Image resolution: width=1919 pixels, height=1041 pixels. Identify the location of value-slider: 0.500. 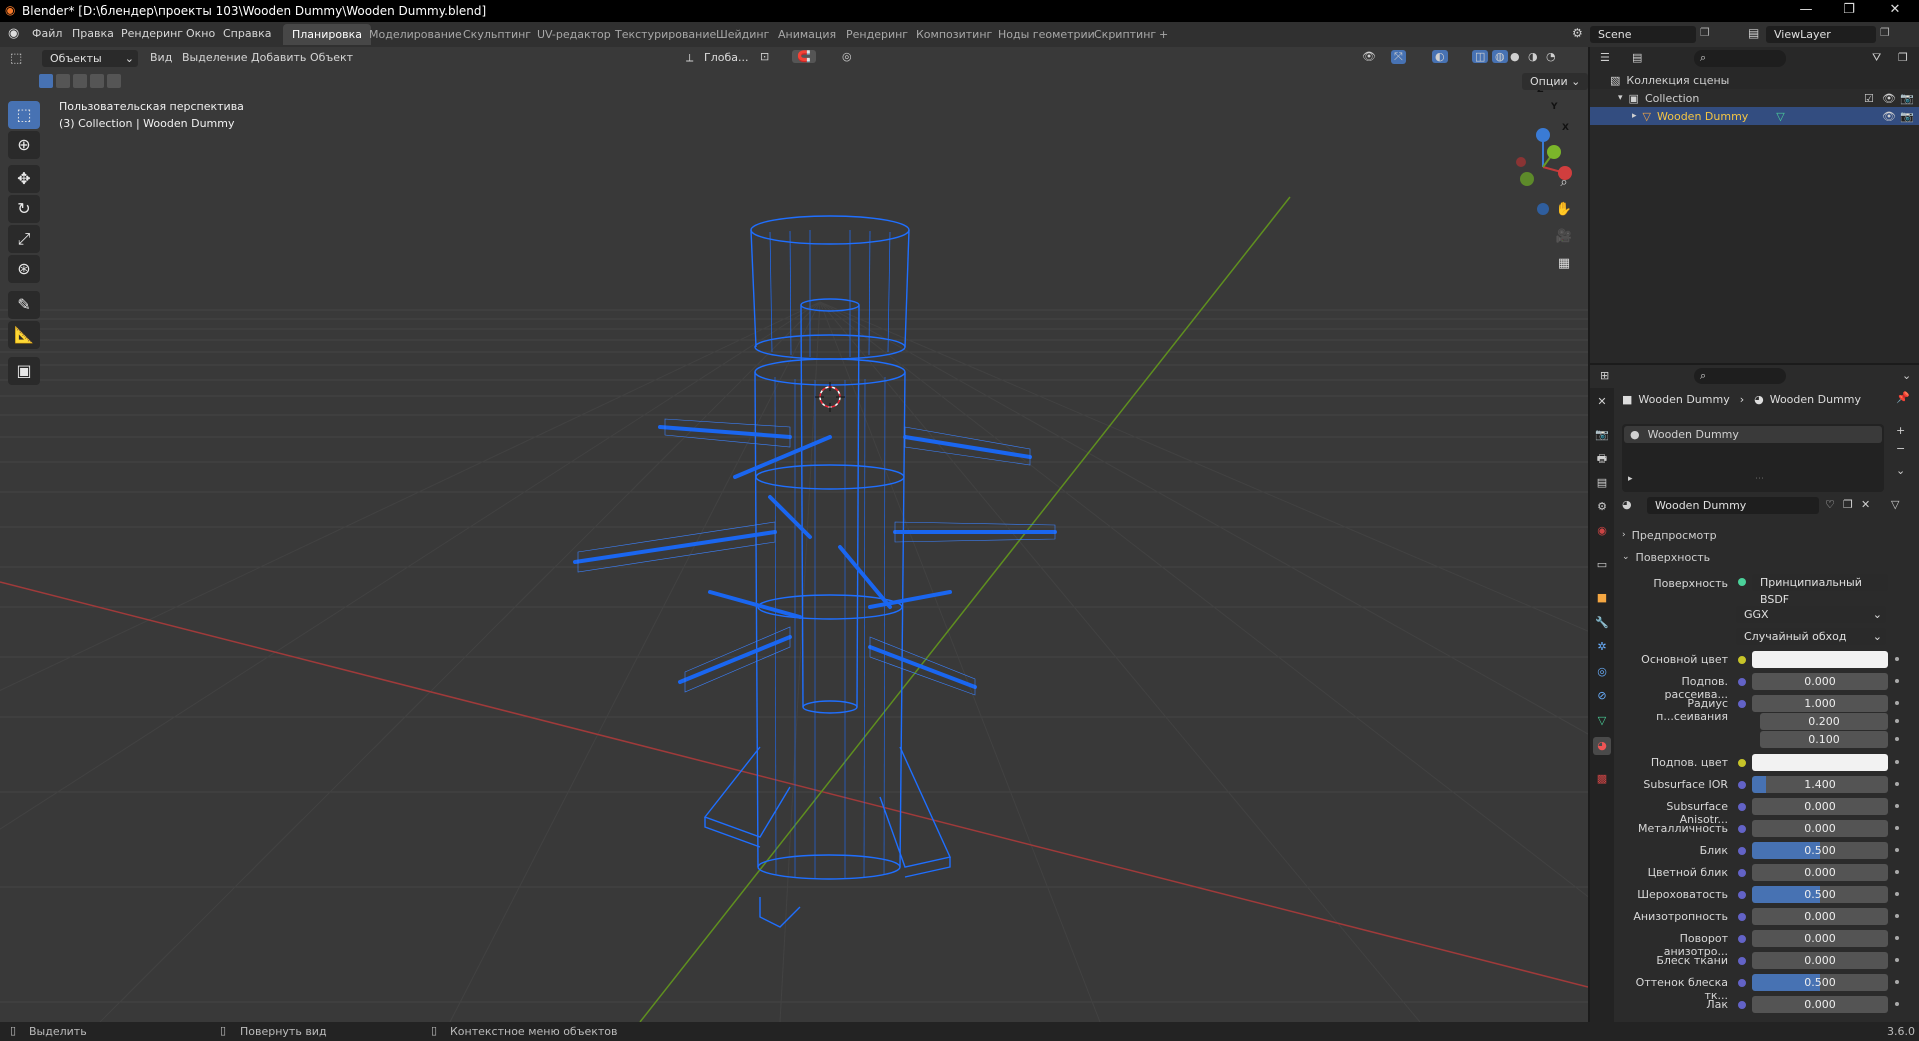
(1820, 850).